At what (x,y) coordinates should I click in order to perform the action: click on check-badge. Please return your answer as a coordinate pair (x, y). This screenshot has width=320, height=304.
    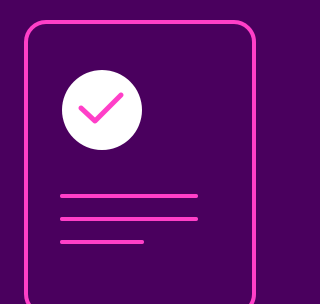
    Looking at the image, I should click on (102, 110).